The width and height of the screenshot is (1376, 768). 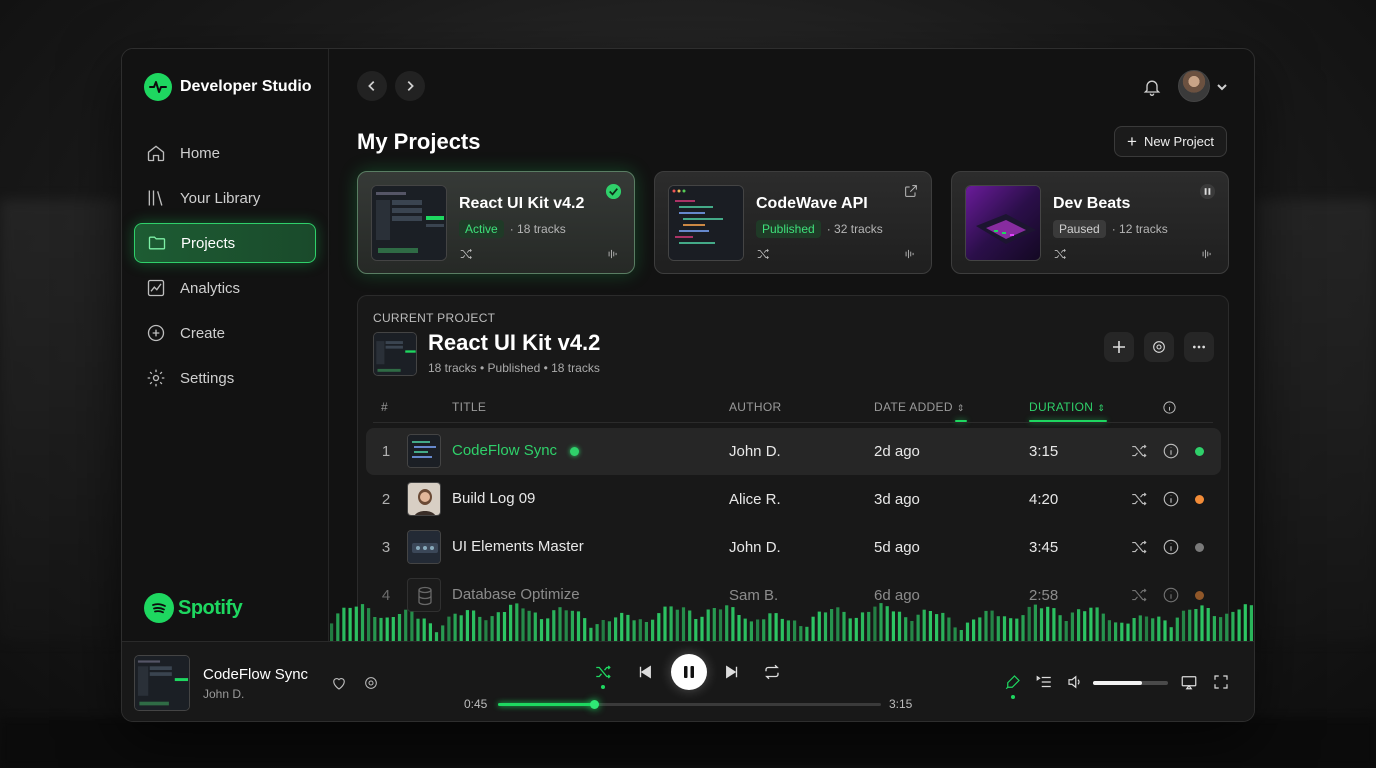 I want to click on repeat-button, so click(x=772, y=674).